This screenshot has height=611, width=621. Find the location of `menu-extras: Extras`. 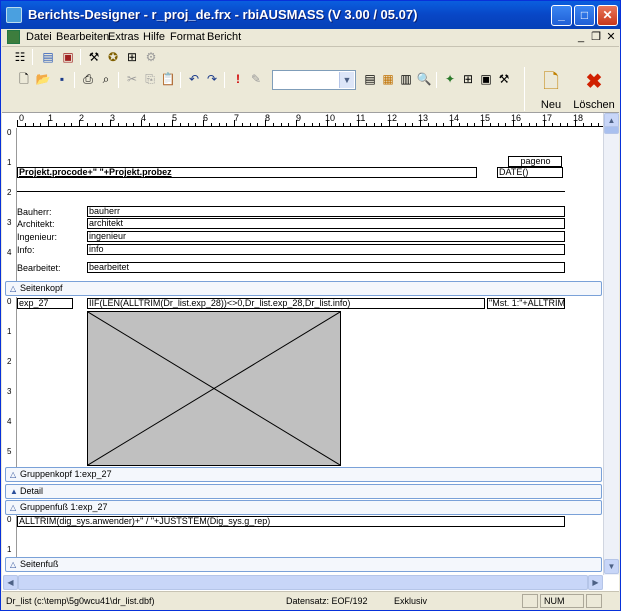

menu-extras: Extras is located at coordinates (123, 37).